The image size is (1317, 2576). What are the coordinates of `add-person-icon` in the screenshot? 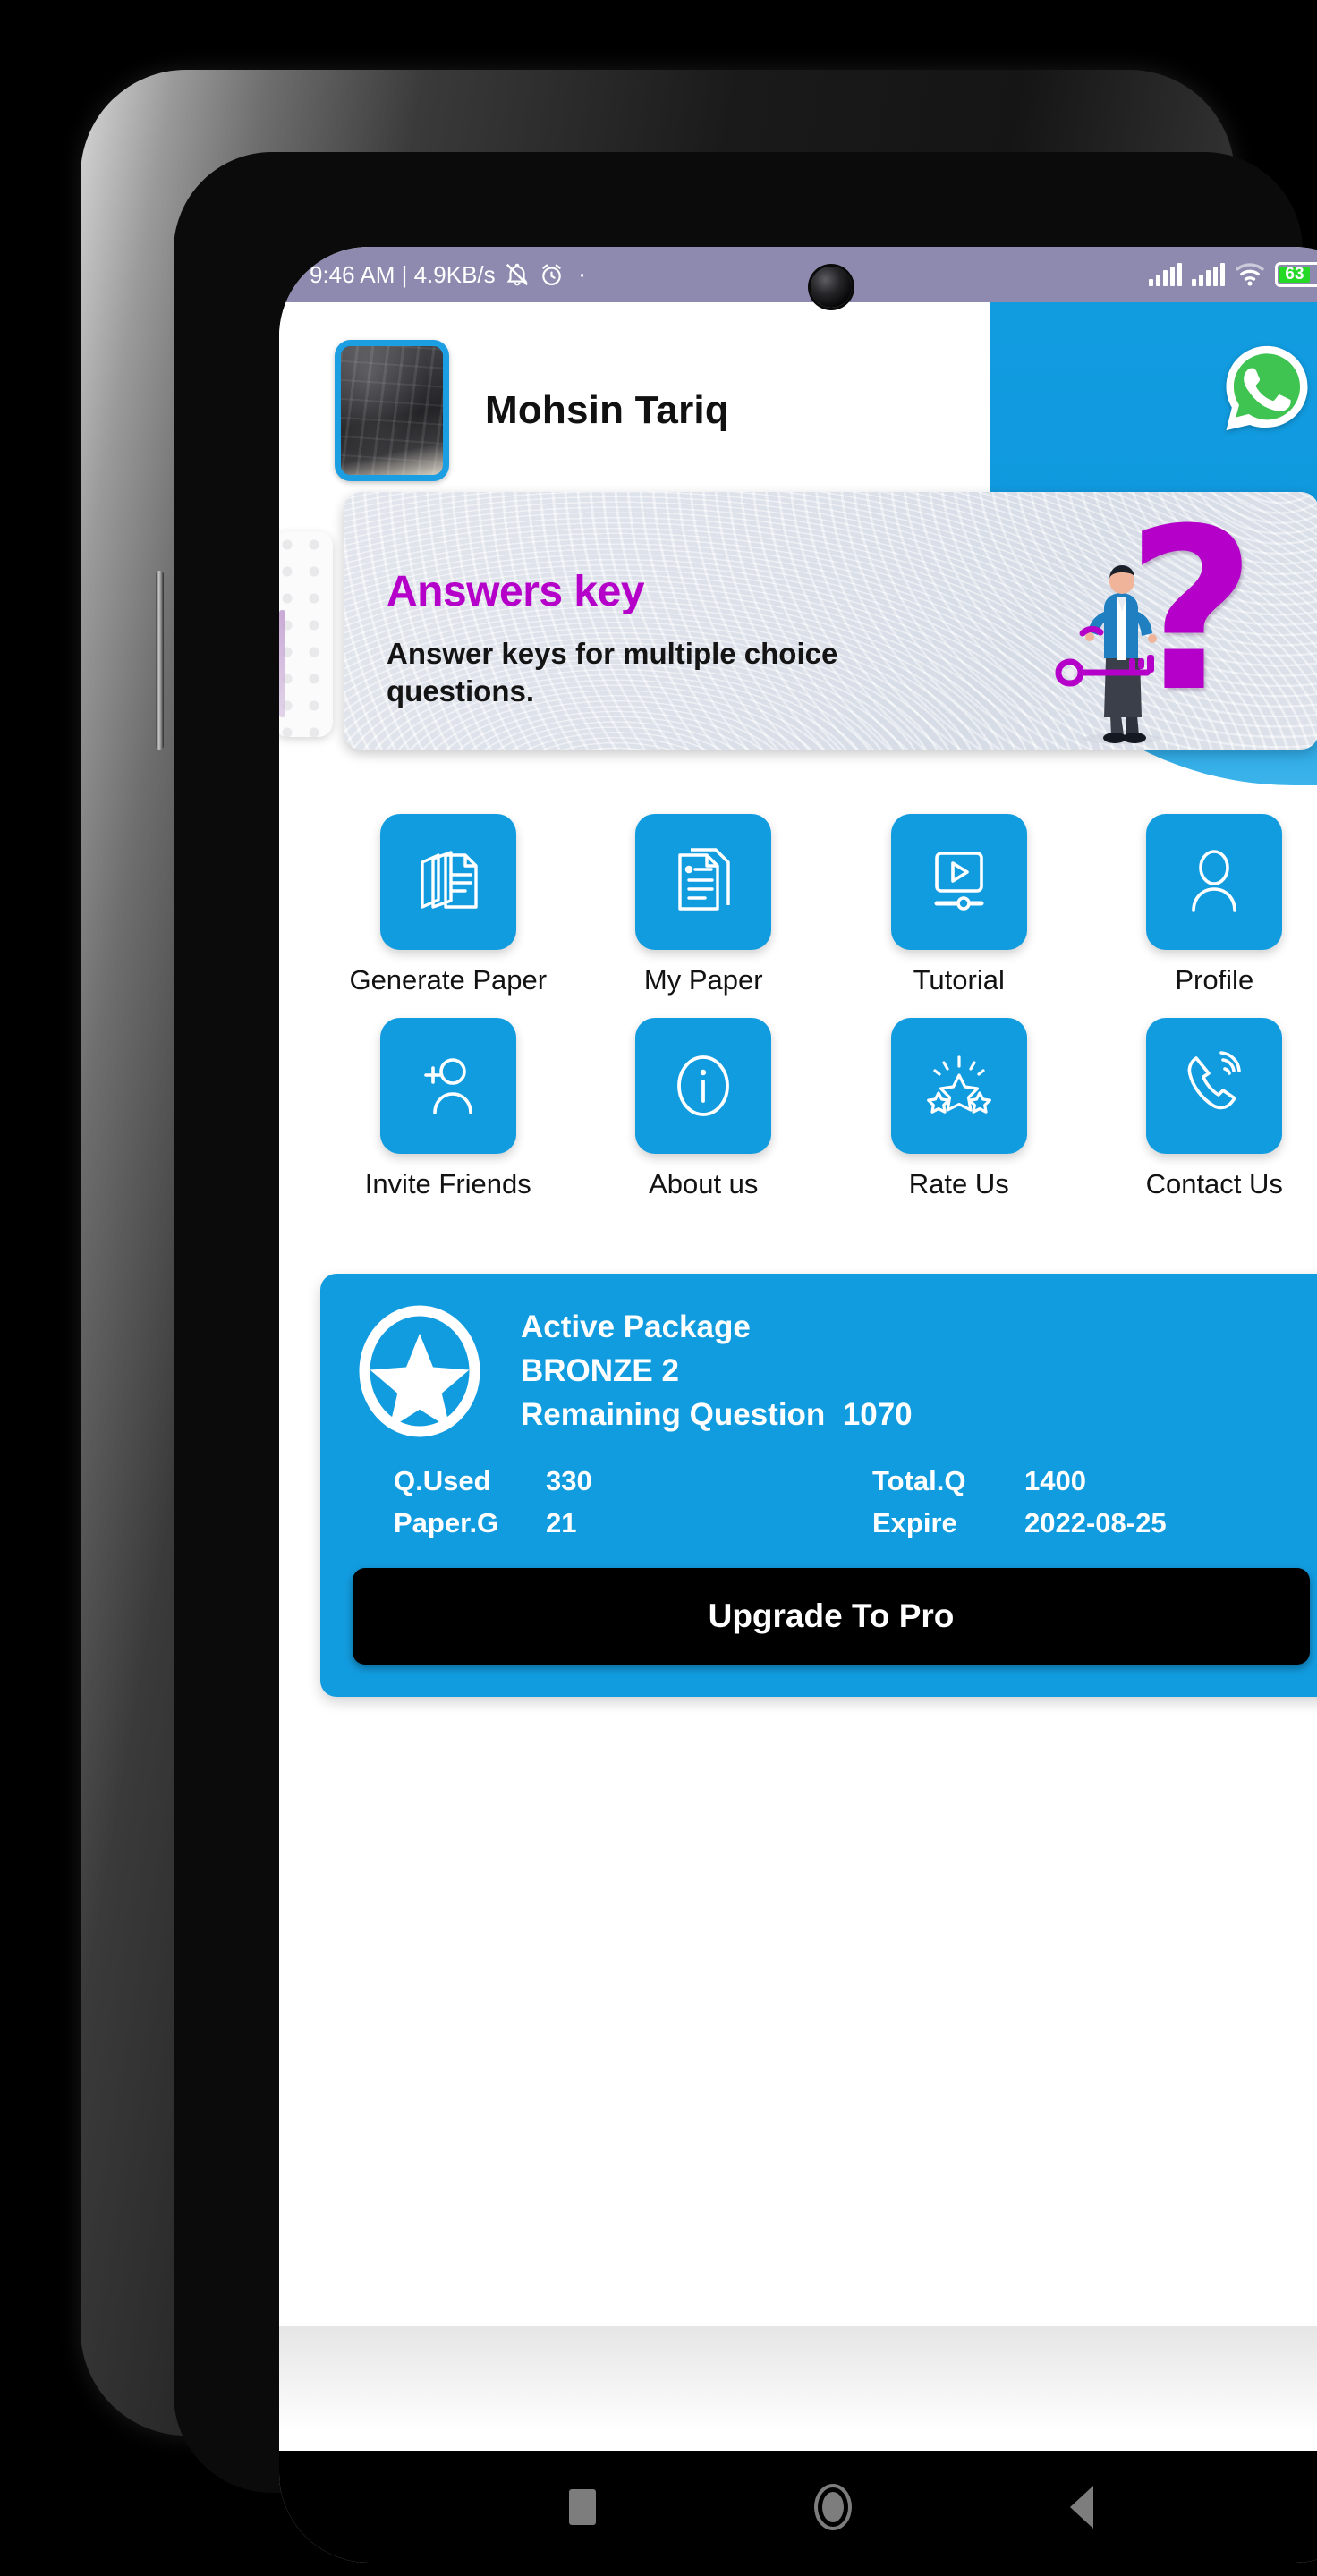 It's located at (448, 1086).